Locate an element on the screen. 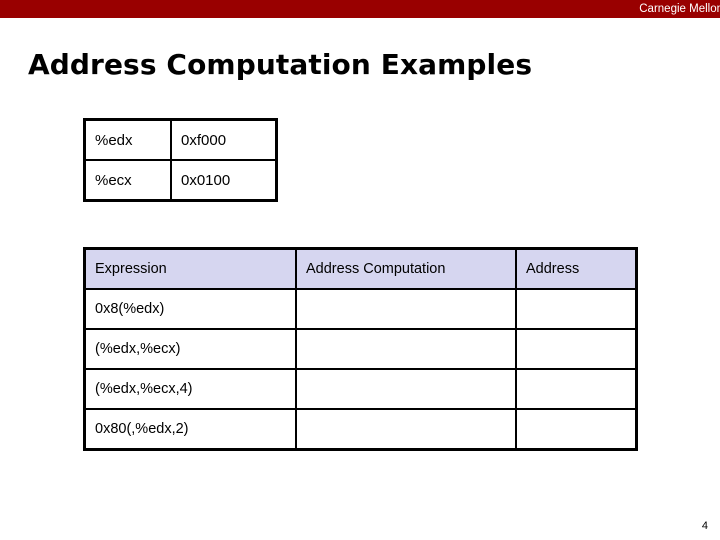 The width and height of the screenshot is (720, 540). table-row: (%edx,%ecx,4) is located at coordinates (360, 389).